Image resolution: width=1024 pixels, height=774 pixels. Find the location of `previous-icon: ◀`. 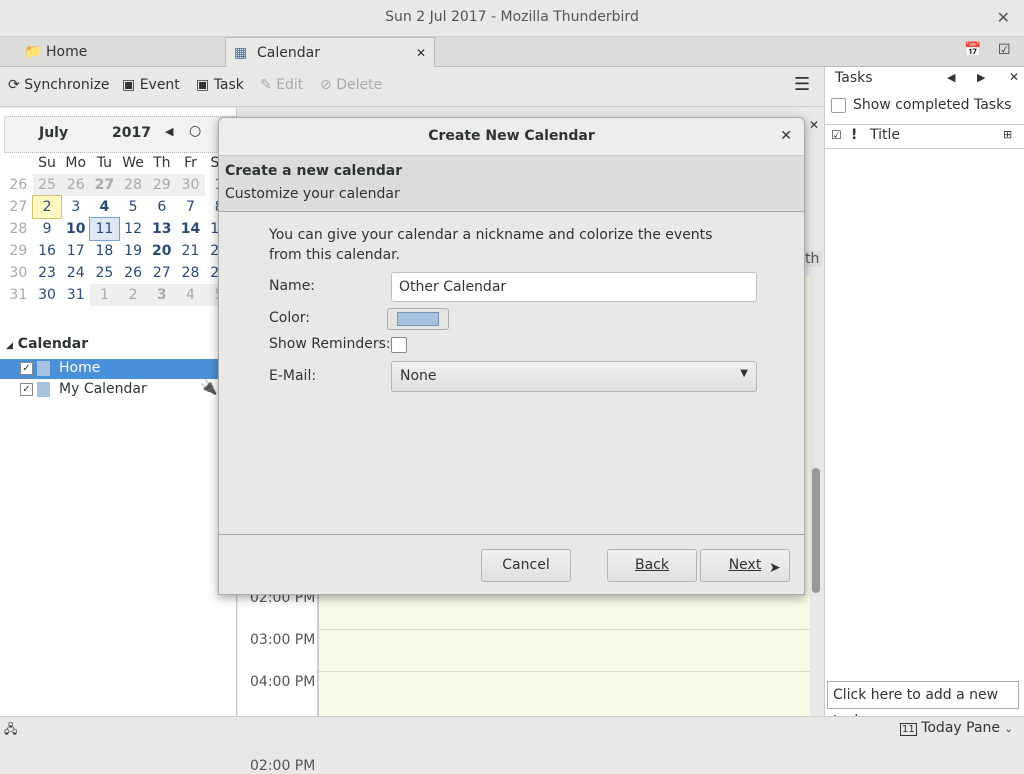

previous-icon: ◀ is located at coordinates (951, 77).